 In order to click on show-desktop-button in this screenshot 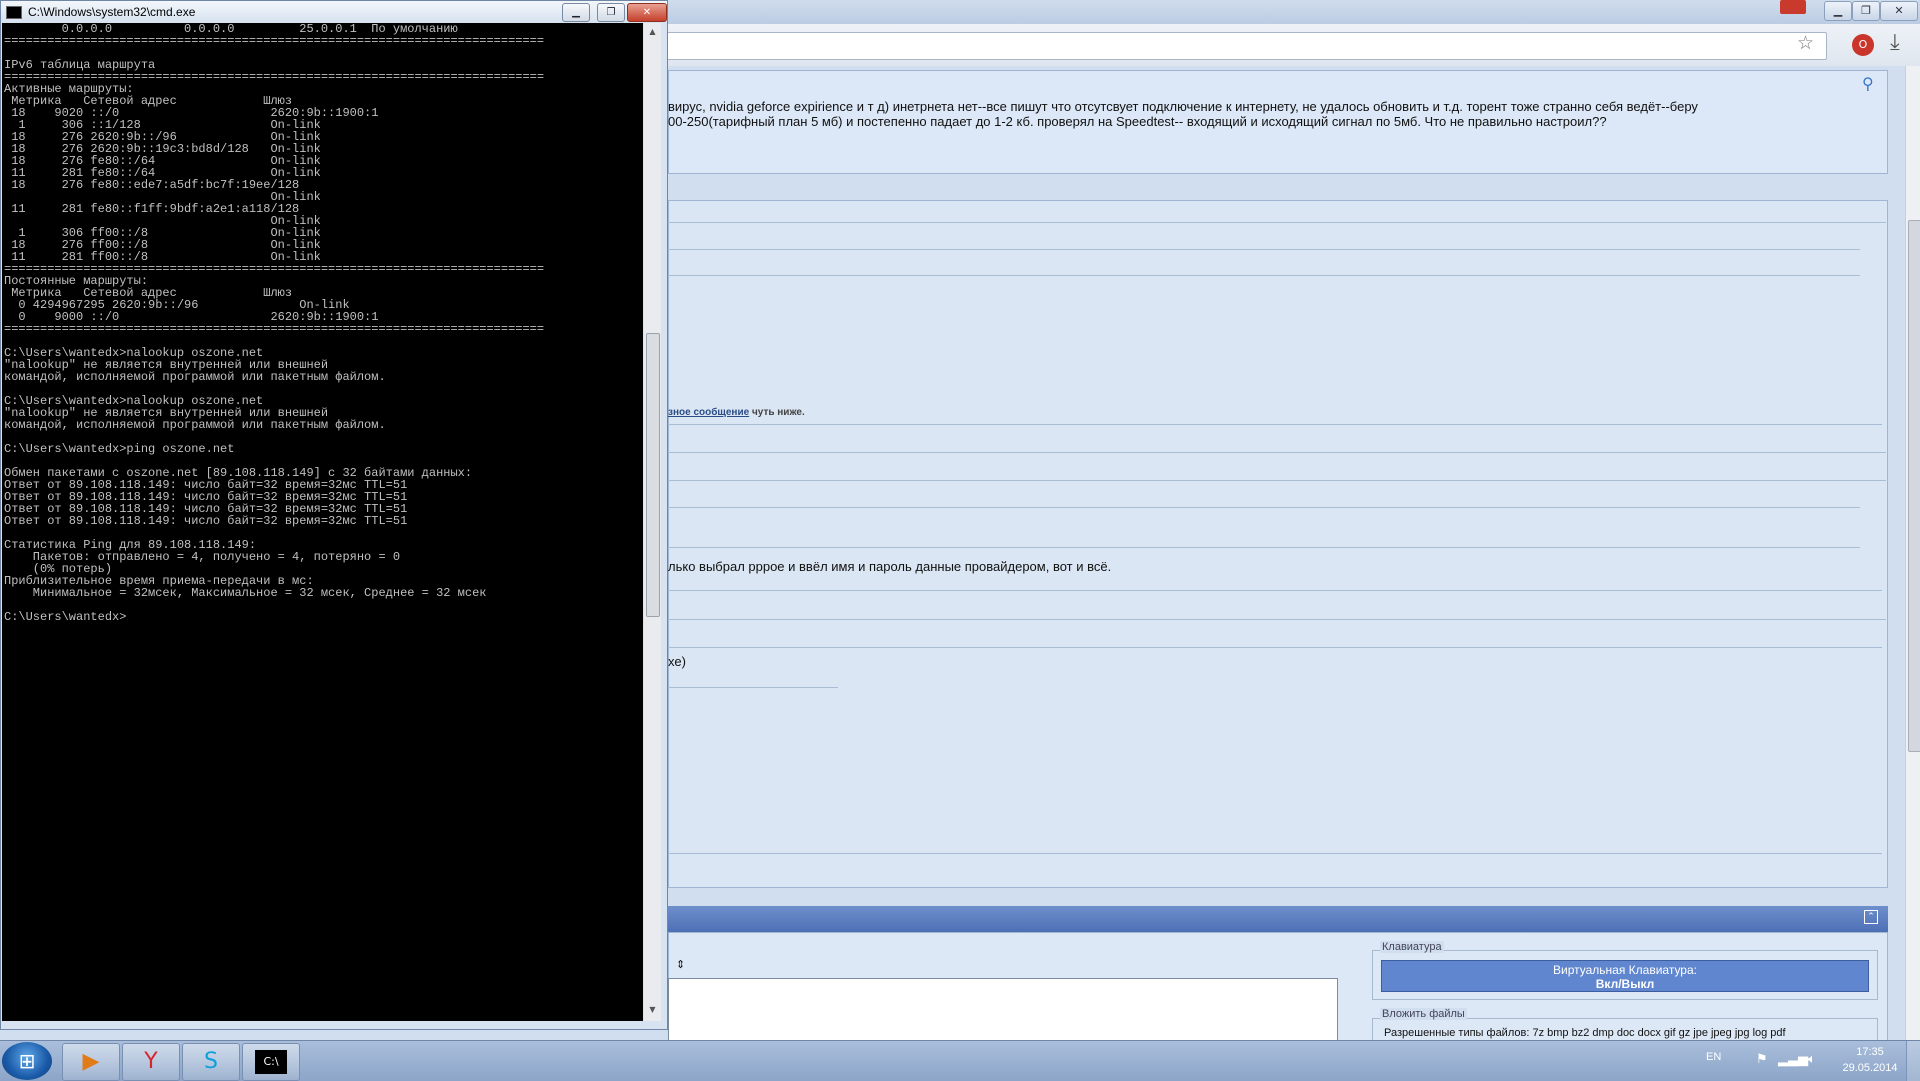, I will do `click(1913, 1061)`.